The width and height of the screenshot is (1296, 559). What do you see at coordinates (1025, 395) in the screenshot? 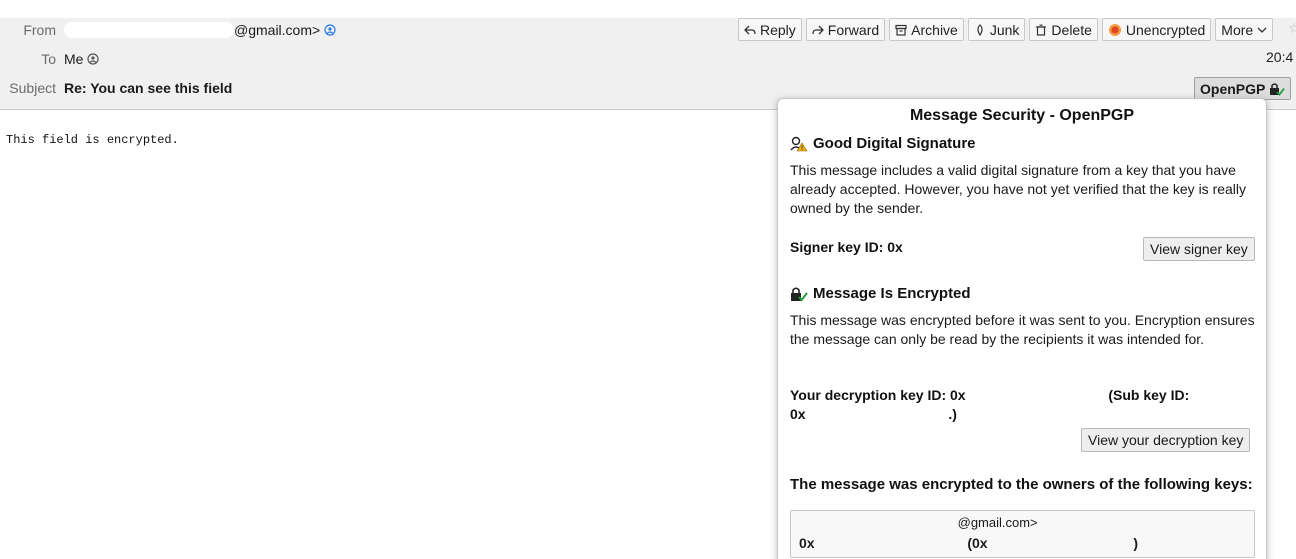
I see `decryption-key-id: Your decryption key ID: 0x (Sub key ID:` at bounding box center [1025, 395].